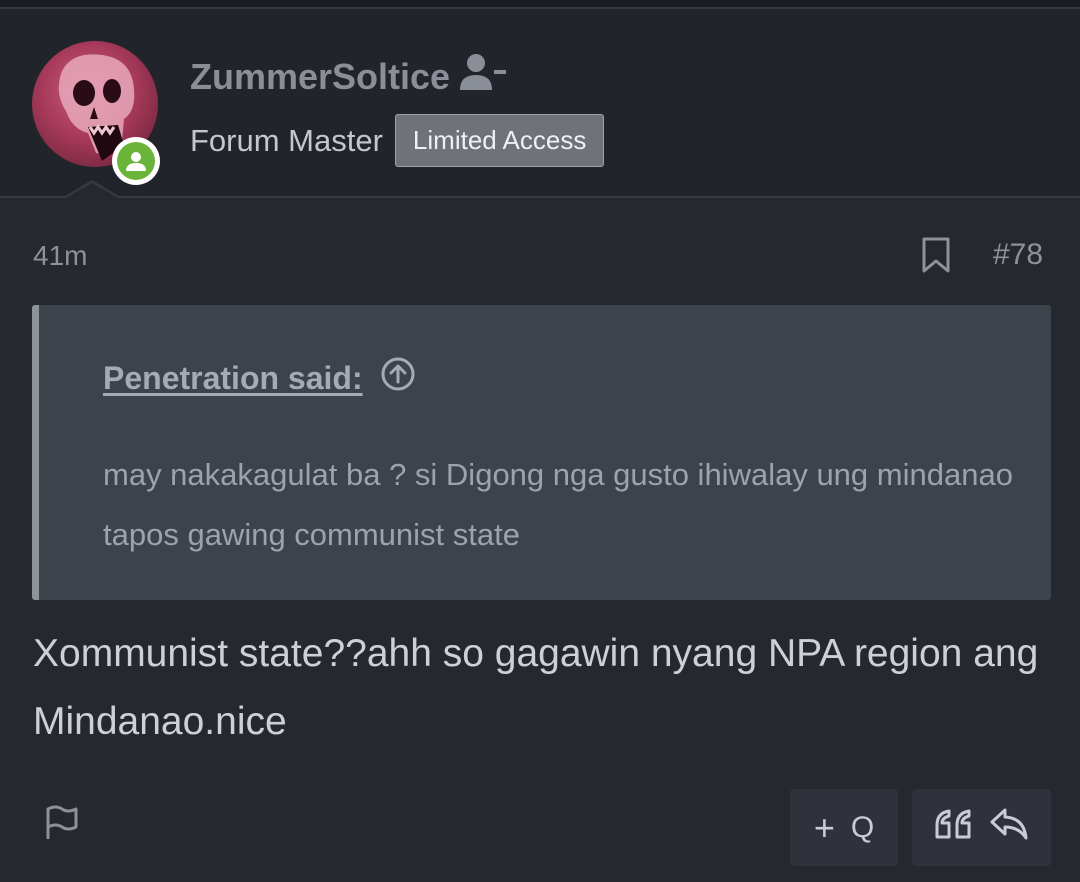  Describe the element at coordinates (92, 189) in the screenshot. I see `header-caret` at that location.